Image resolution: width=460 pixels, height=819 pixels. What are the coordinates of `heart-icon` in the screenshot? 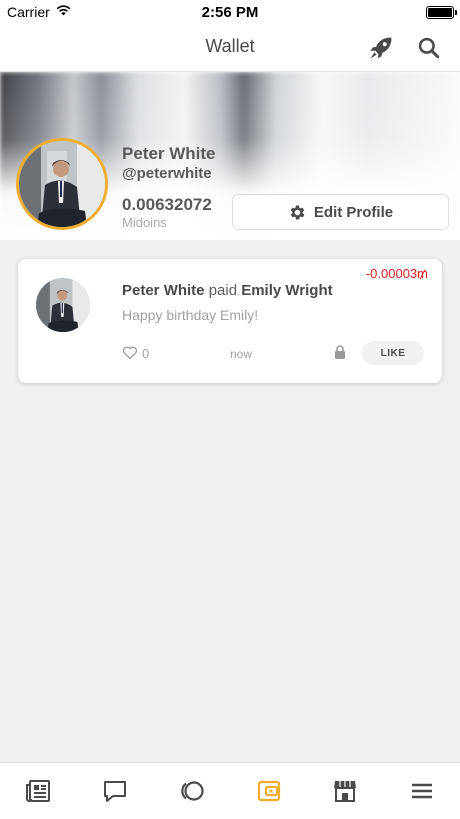 It's located at (130, 352).